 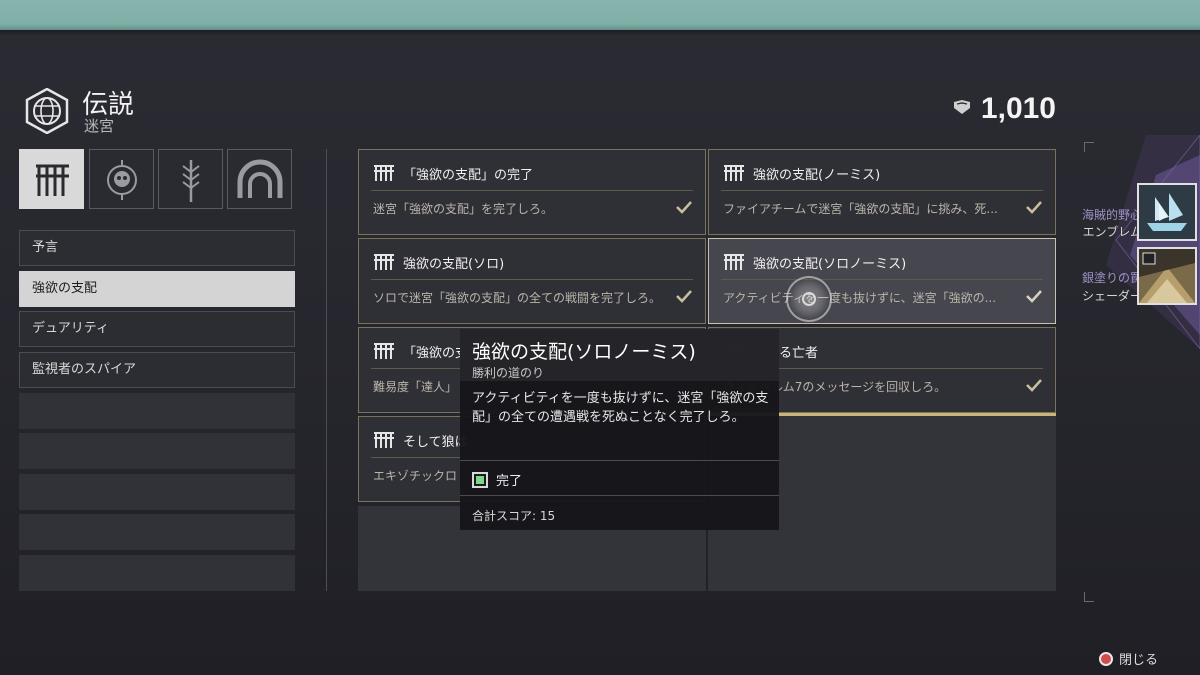 What do you see at coordinates (1112, 232) in the screenshot?
I see `seal-reward-type: エンブレム` at bounding box center [1112, 232].